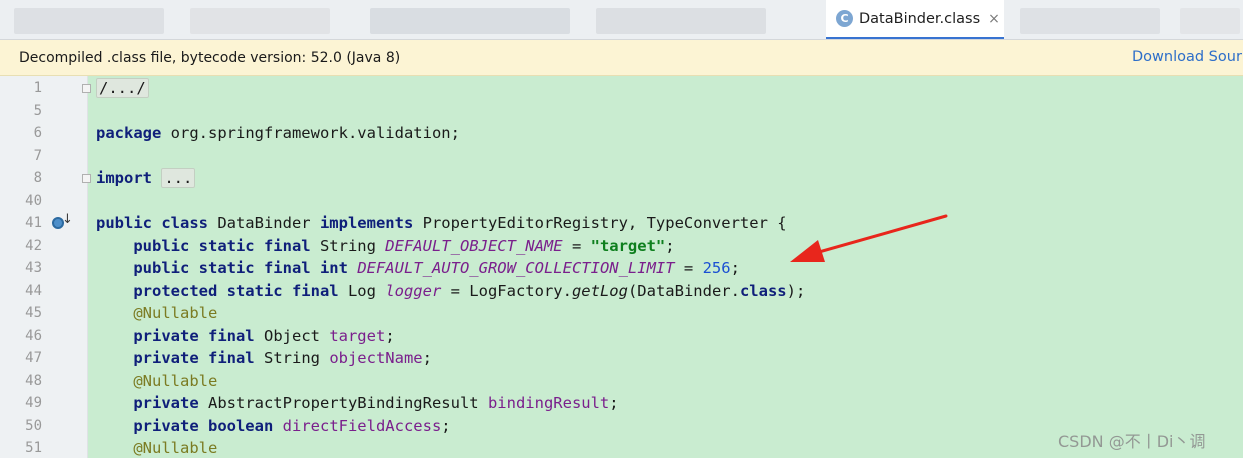 Image resolution: width=1243 pixels, height=458 pixels. I want to click on collapsed-region: /.../, so click(122, 88).